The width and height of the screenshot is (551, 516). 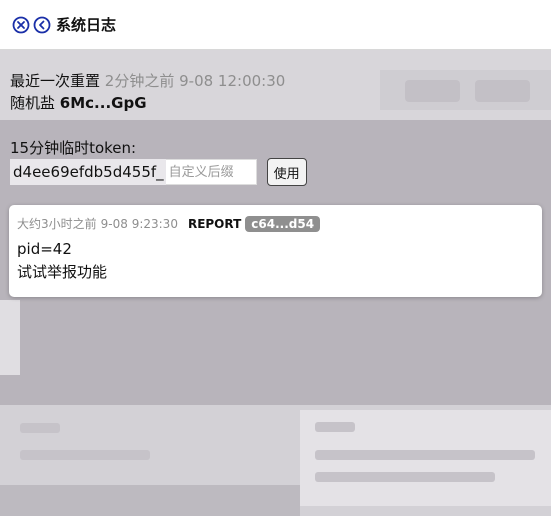 I want to click on page-title: 系统日志, so click(x=86, y=25).